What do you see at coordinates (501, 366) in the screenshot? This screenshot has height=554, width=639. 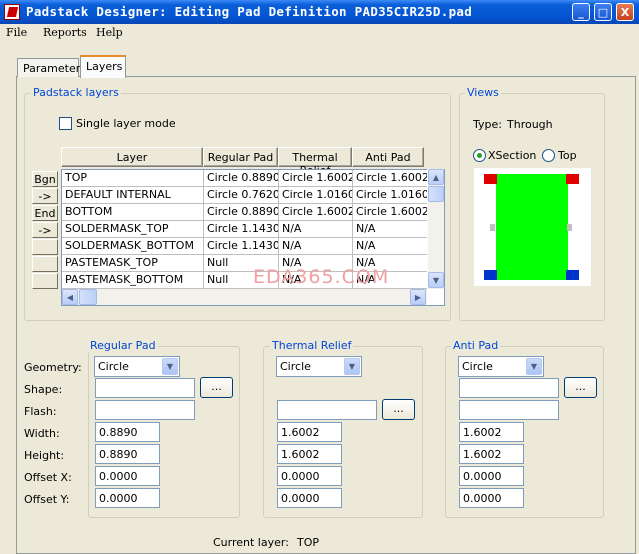 I see `anti-pad-geometry-select: Circle ▼` at bounding box center [501, 366].